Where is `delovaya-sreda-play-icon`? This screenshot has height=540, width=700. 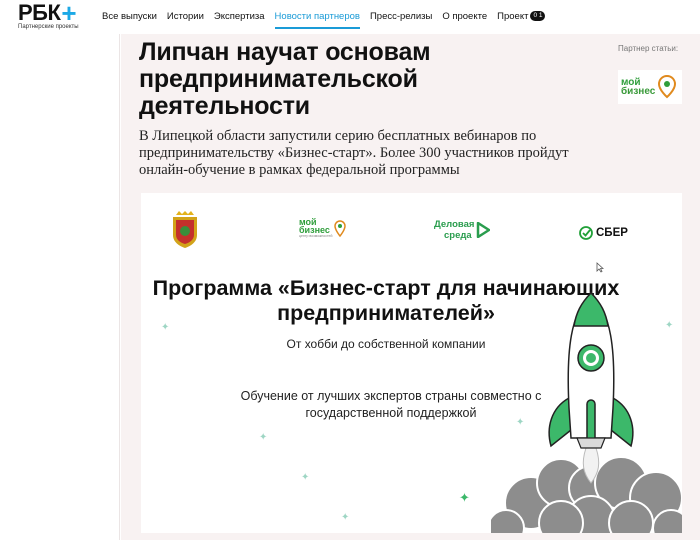 delovaya-sreda-play-icon is located at coordinates (484, 230).